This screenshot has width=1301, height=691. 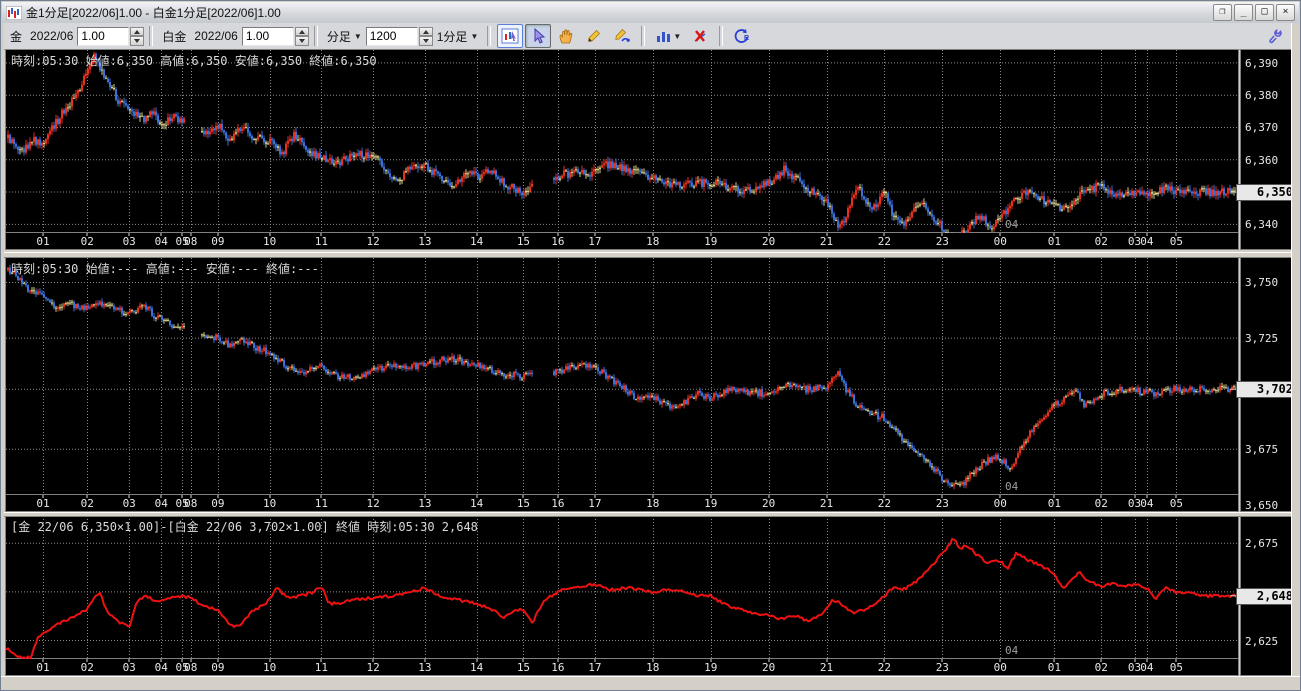 What do you see at coordinates (884, 503) in the screenshot?
I see `platinum-x-tick-label: 22` at bounding box center [884, 503].